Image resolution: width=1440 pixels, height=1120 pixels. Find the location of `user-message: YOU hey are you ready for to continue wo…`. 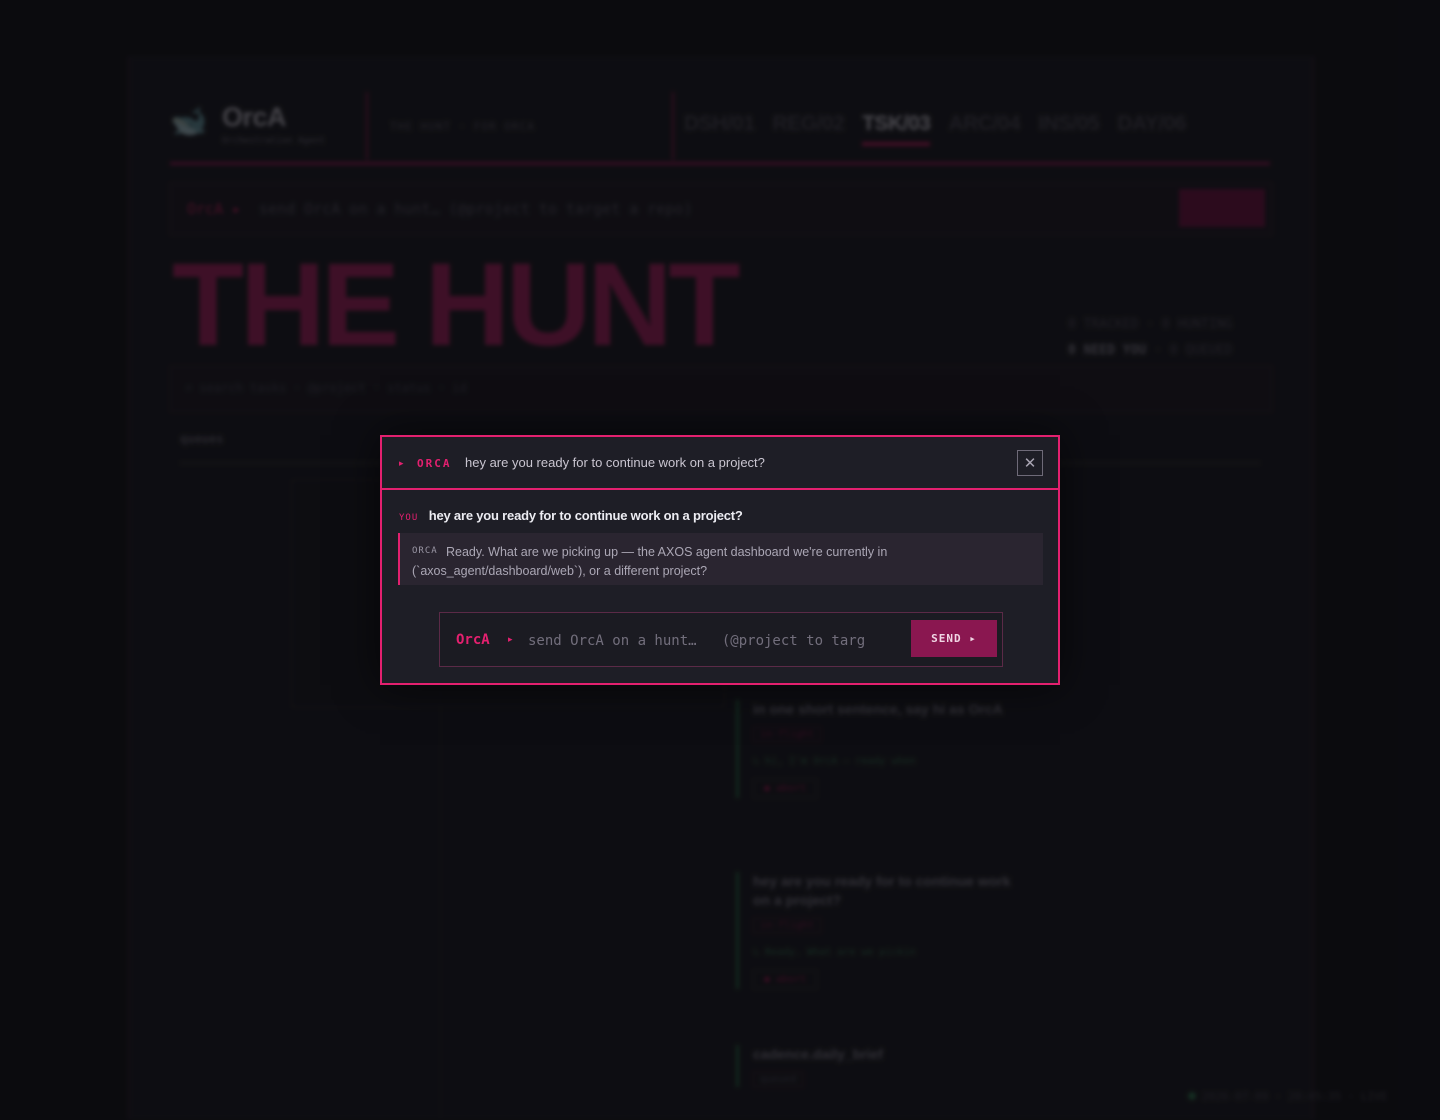

user-message: YOU hey are you ready for to continue wo… is located at coordinates (571, 516).